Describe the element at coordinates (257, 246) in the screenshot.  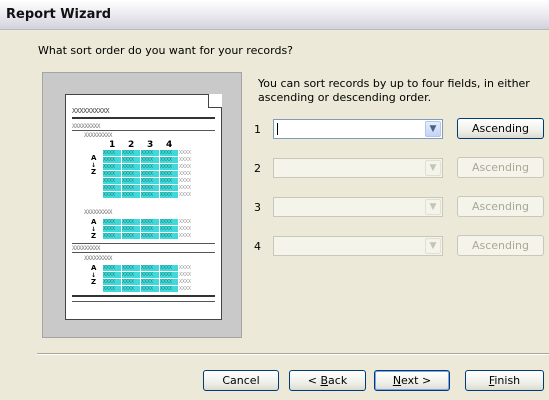
I see `sort-field-number: 4` at that location.